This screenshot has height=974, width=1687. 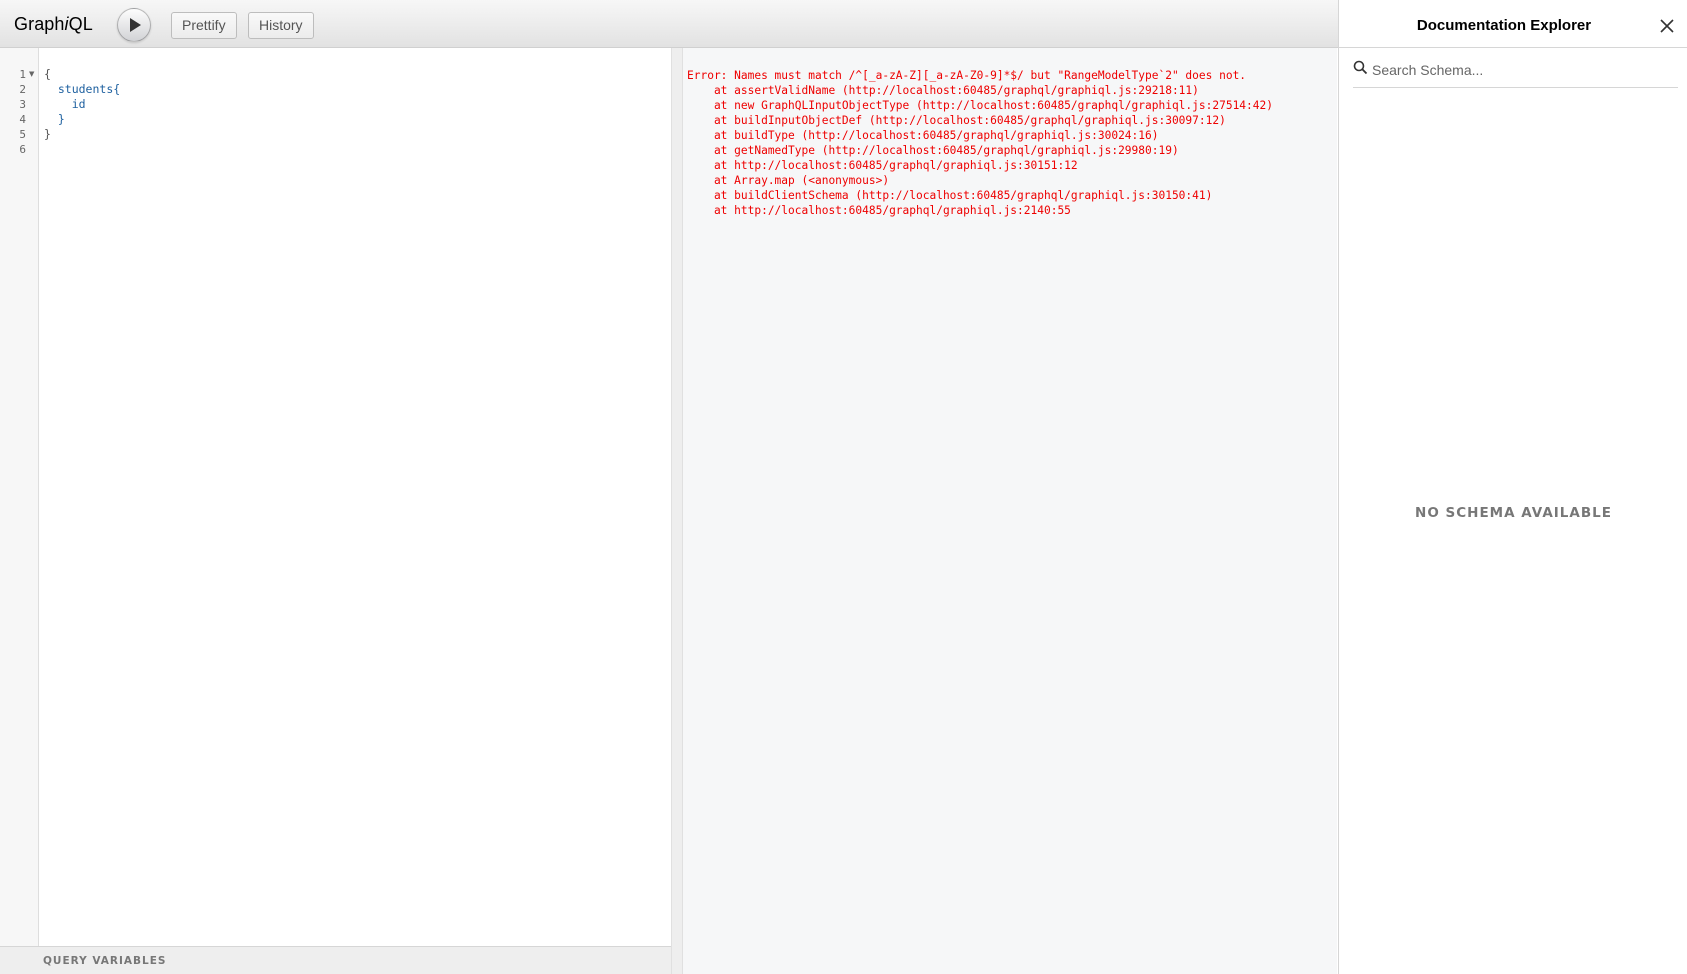 I want to click on line-number: 2, so click(x=22, y=89).